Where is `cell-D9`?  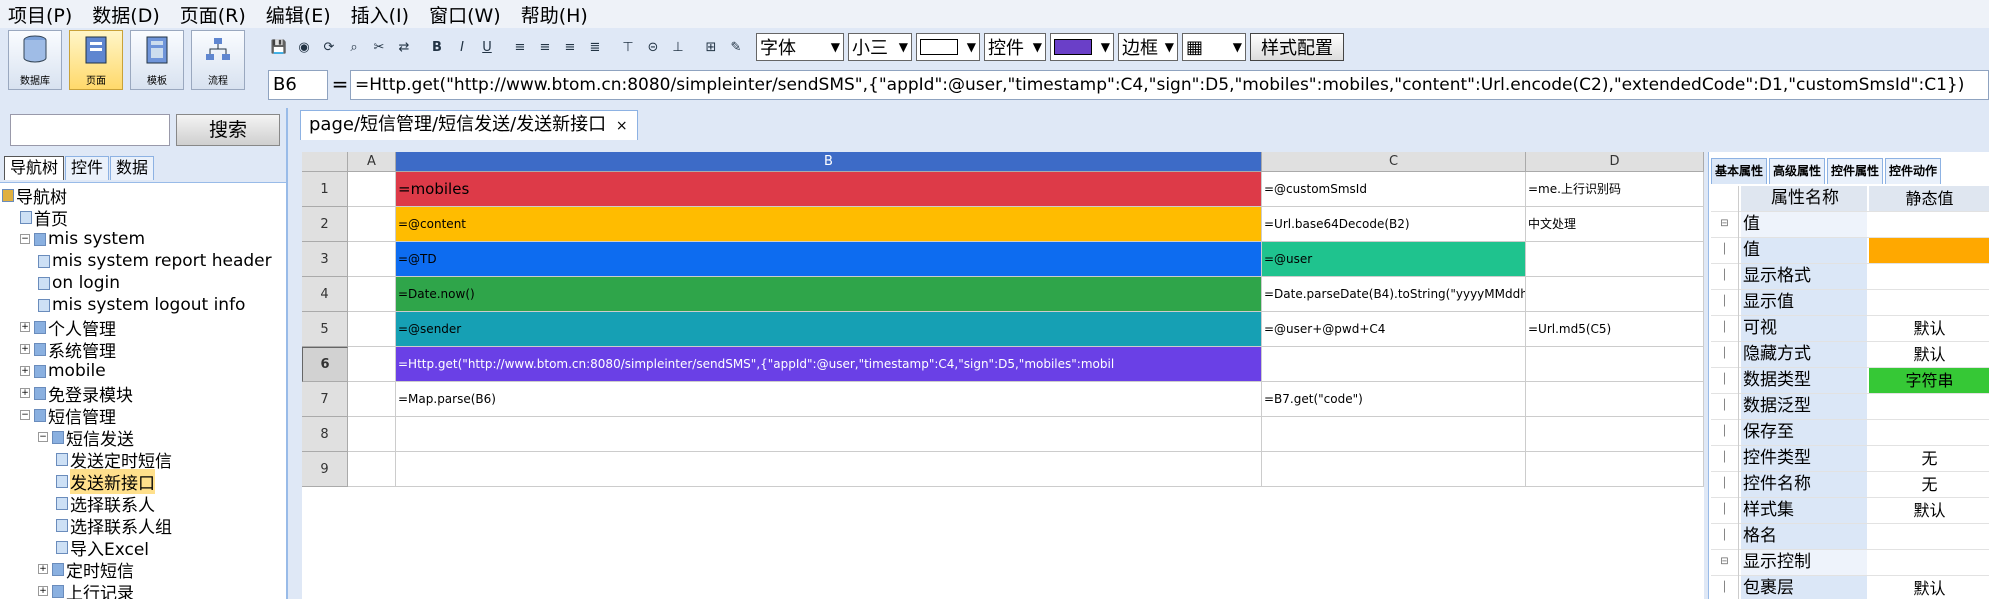
cell-D9 is located at coordinates (1615, 469).